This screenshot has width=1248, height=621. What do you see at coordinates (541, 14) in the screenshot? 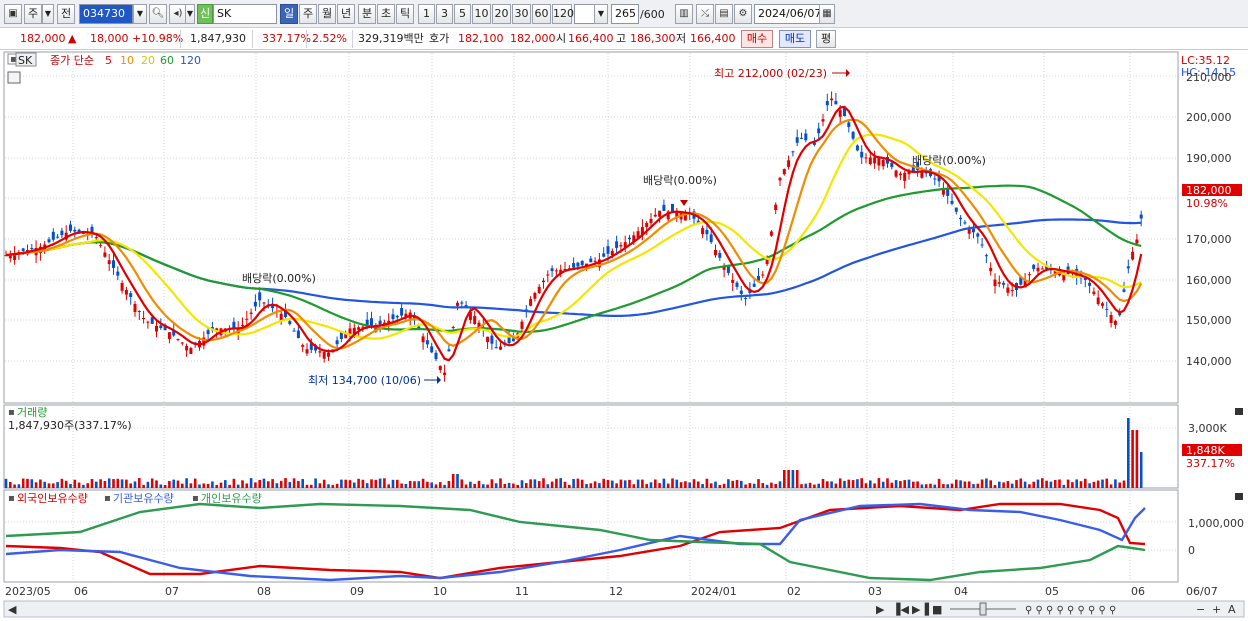
I see `interval-60-button: 60` at bounding box center [541, 14].